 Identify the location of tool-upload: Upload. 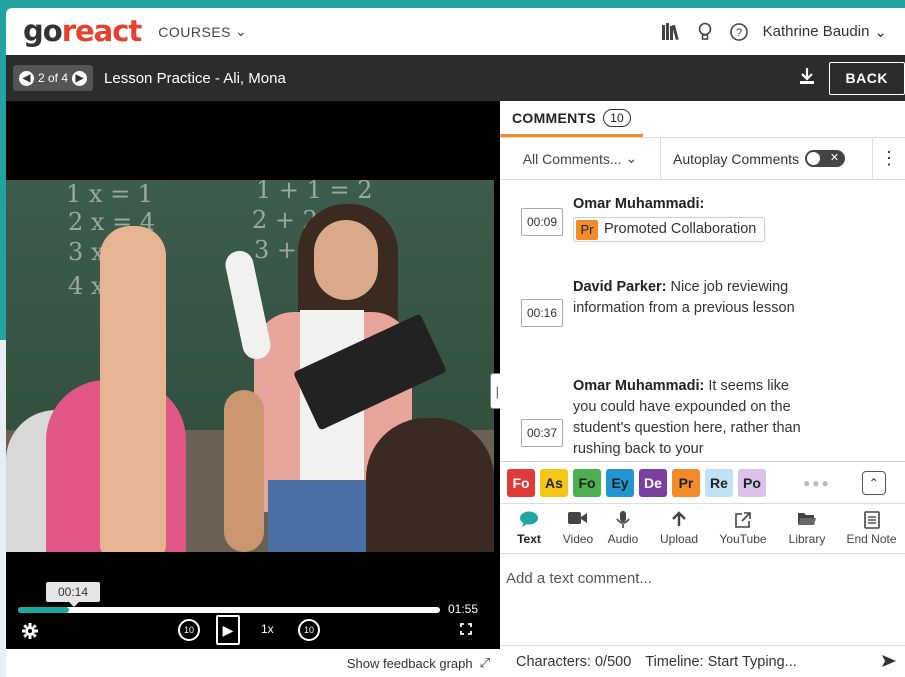
(679, 528).